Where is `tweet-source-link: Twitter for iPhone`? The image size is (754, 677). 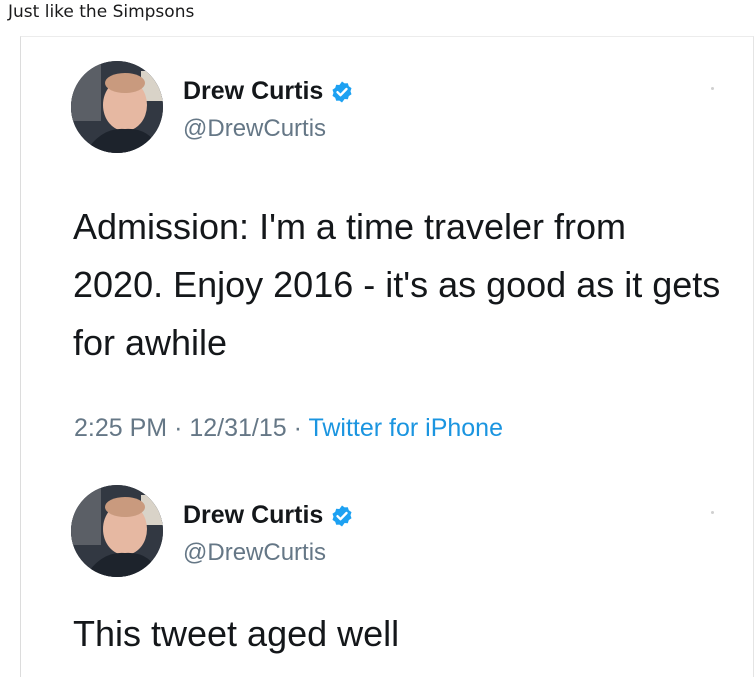
tweet-source-link: Twitter for iPhone is located at coordinates (405, 428).